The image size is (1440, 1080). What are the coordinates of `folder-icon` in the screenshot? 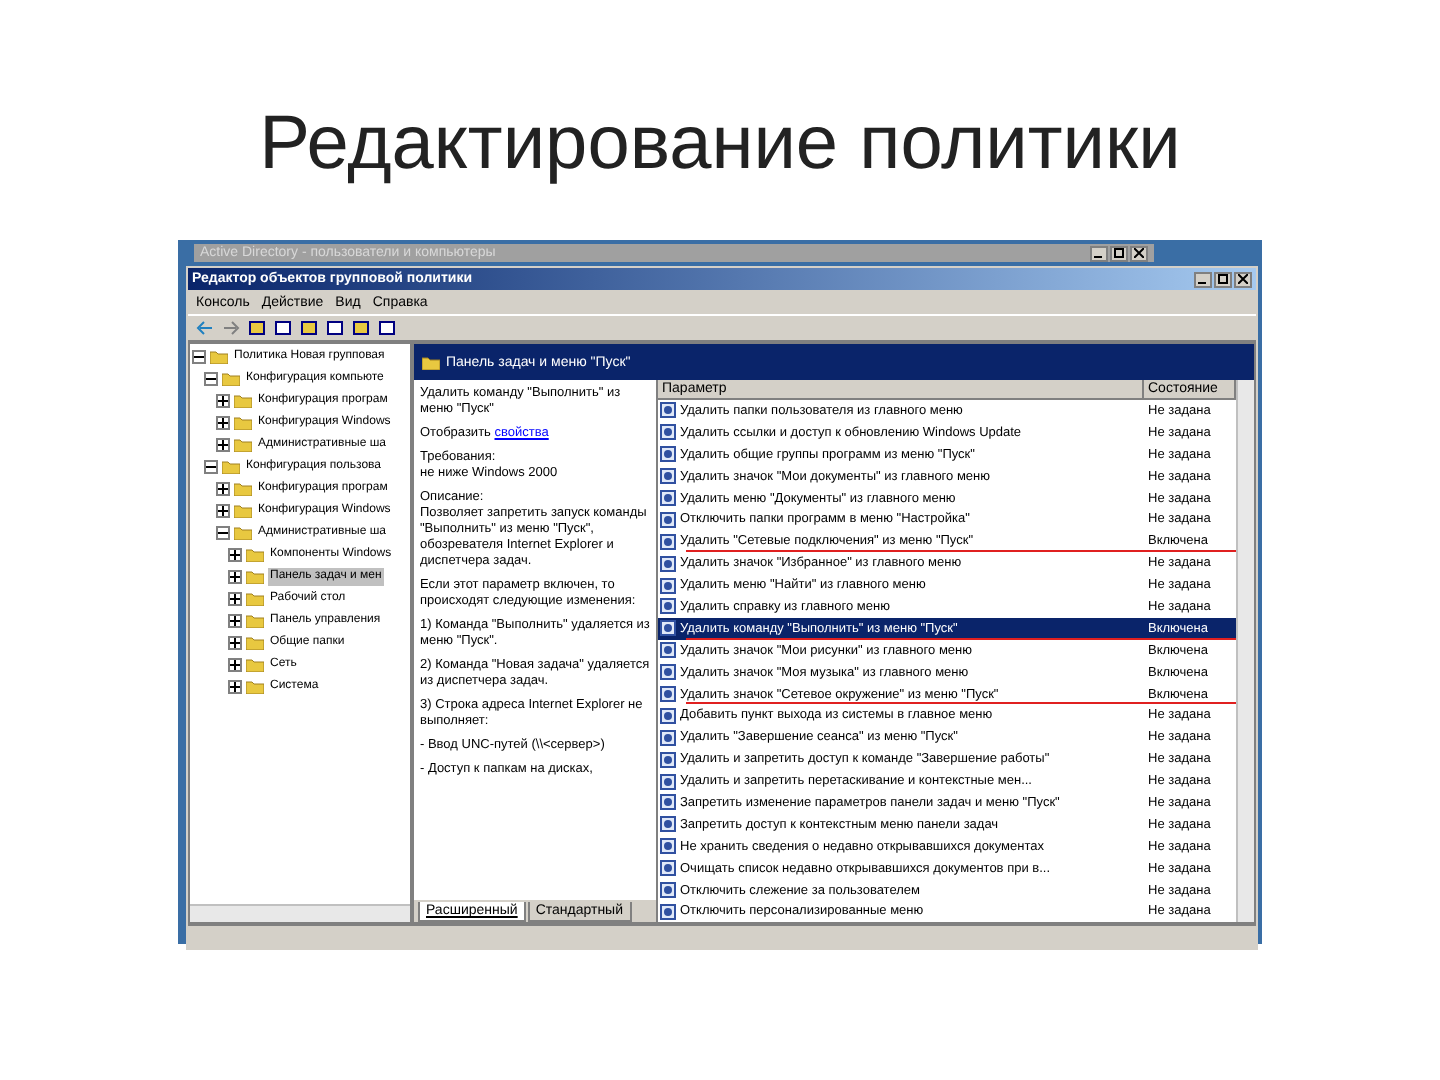 It's located at (431, 362).